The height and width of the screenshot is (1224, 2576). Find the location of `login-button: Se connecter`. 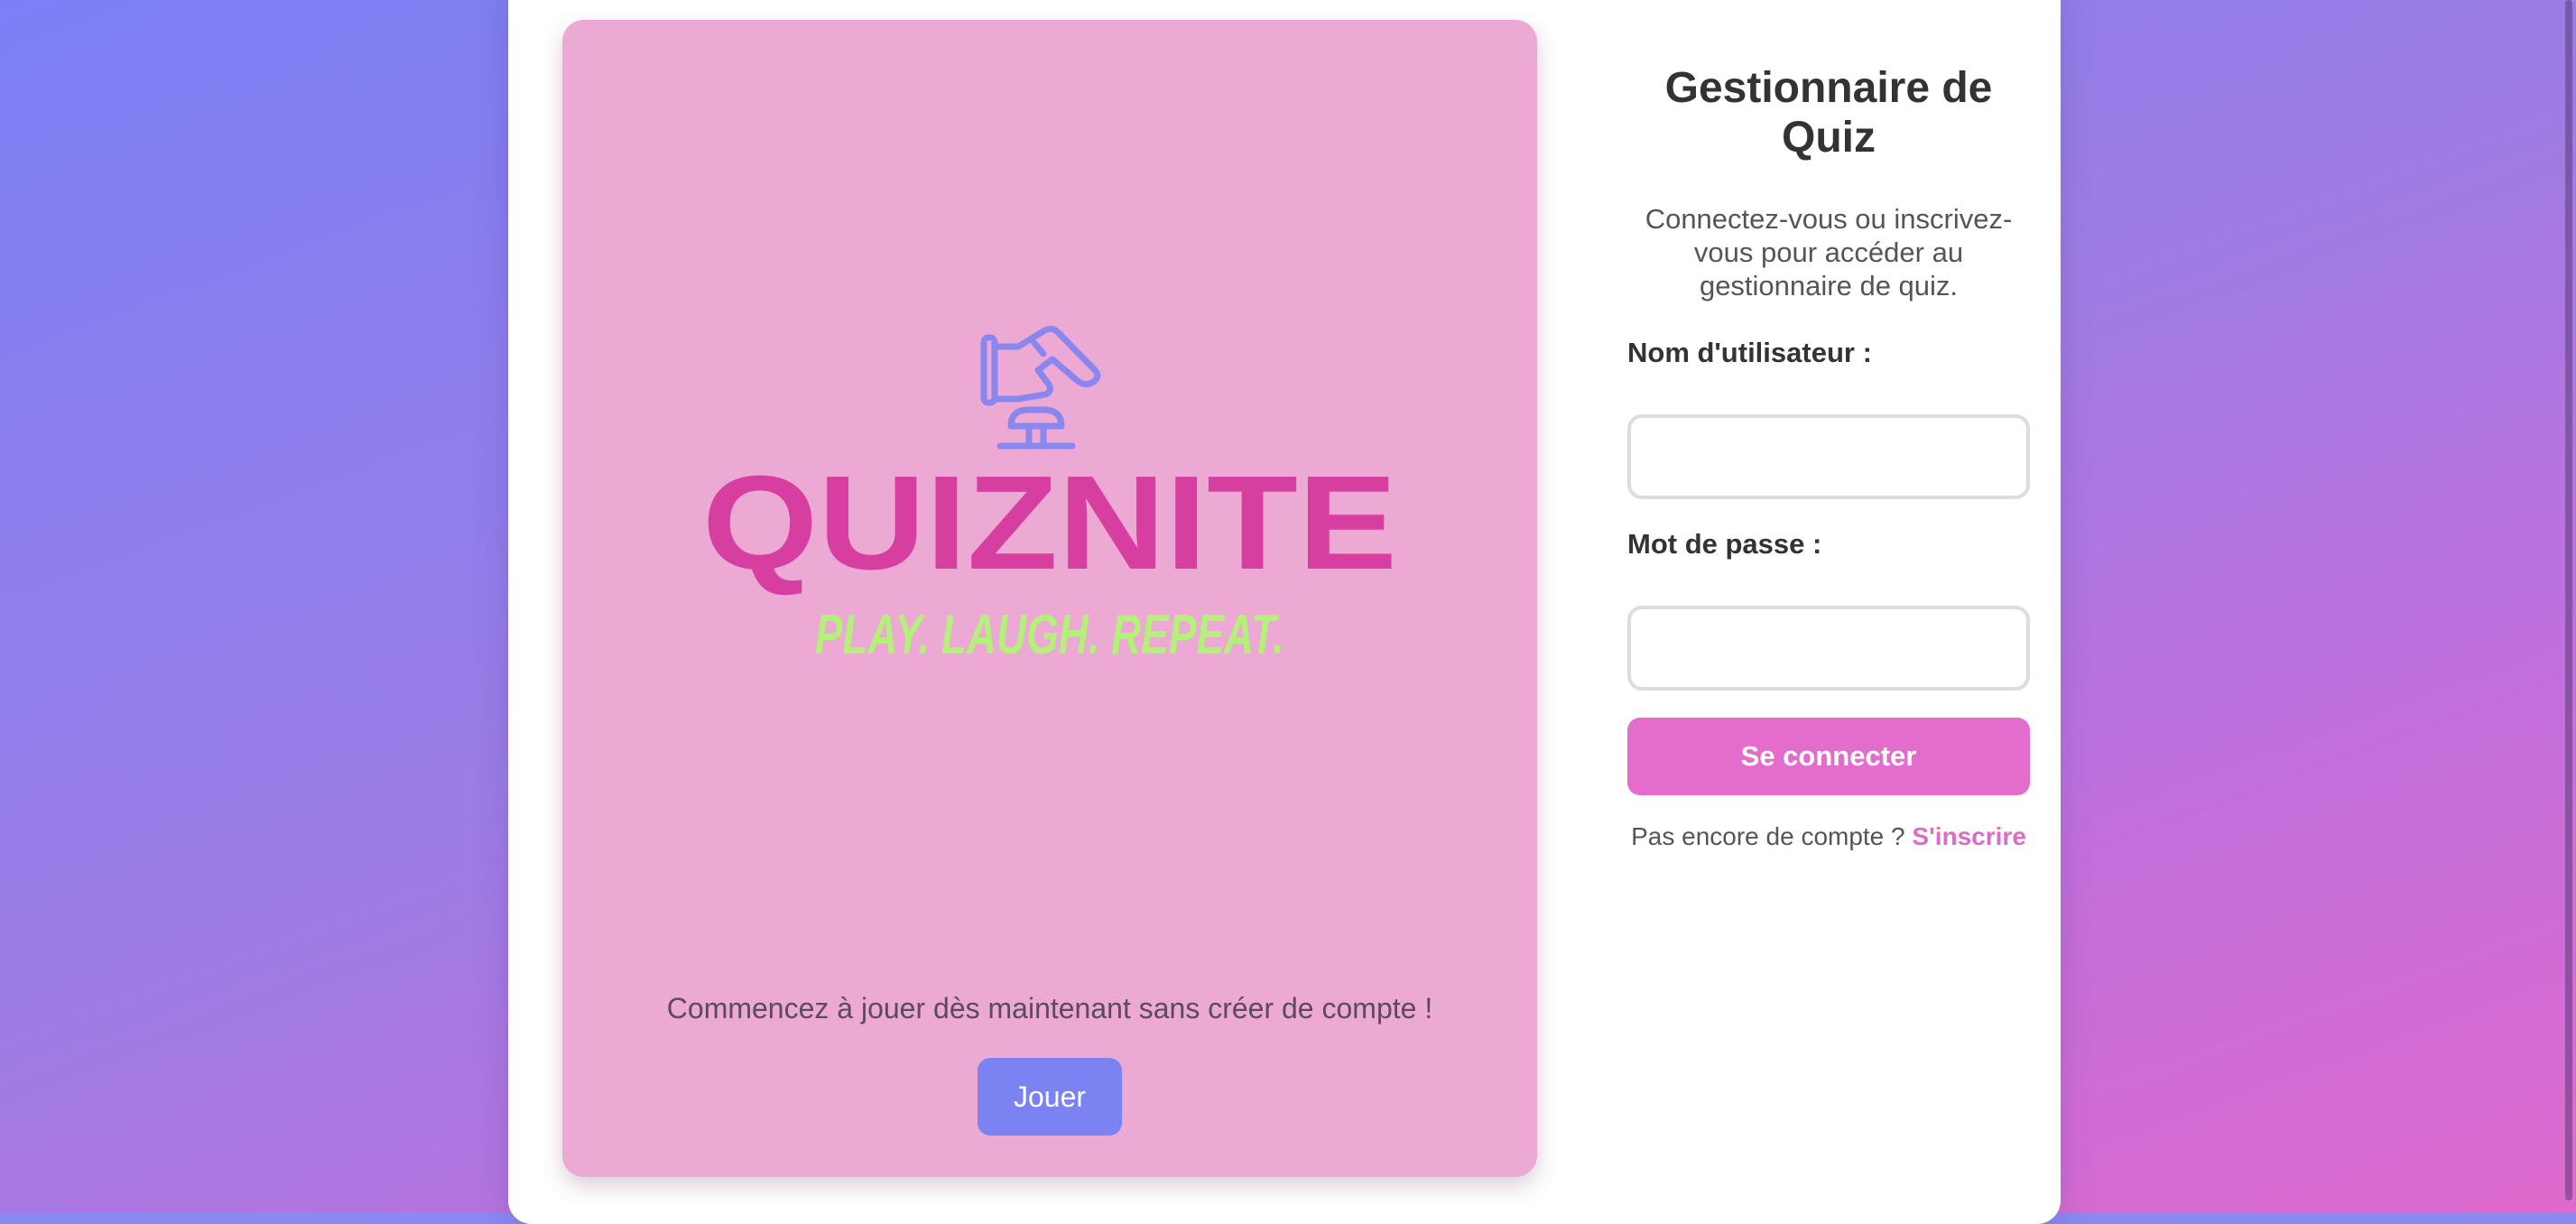

login-button: Se connecter is located at coordinates (1829, 756).